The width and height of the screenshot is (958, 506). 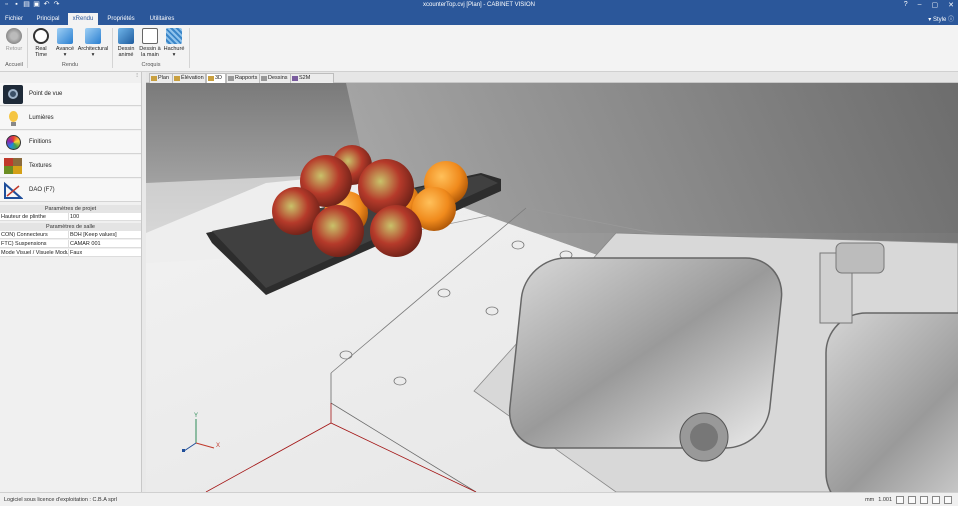 What do you see at coordinates (312, 81) in the screenshot?
I see `tab-s2m-center: S2M CENTER` at bounding box center [312, 81].